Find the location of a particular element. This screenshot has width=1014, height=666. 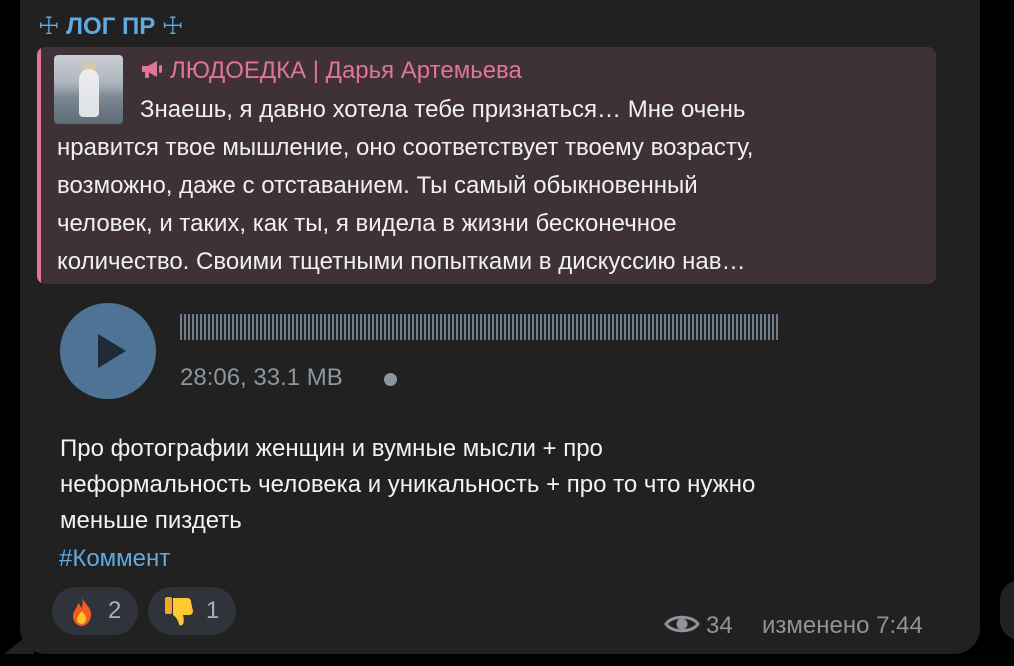

quote-author-name: ЛЮДОЕДКА | Дарья Артемьева is located at coordinates (346, 70).